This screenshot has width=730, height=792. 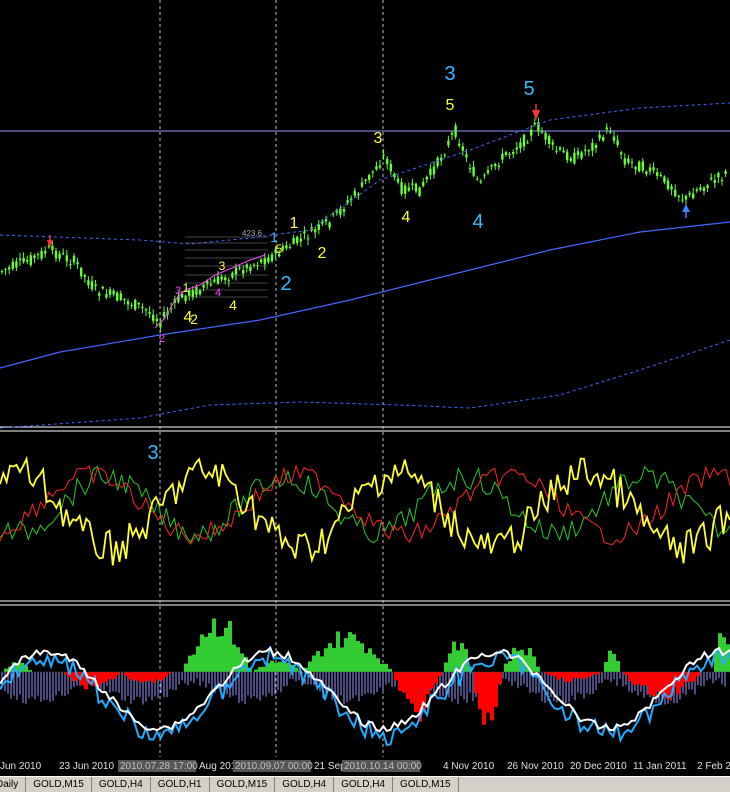 What do you see at coordinates (686, 208) in the screenshot?
I see `up-arrow-icon` at bounding box center [686, 208].